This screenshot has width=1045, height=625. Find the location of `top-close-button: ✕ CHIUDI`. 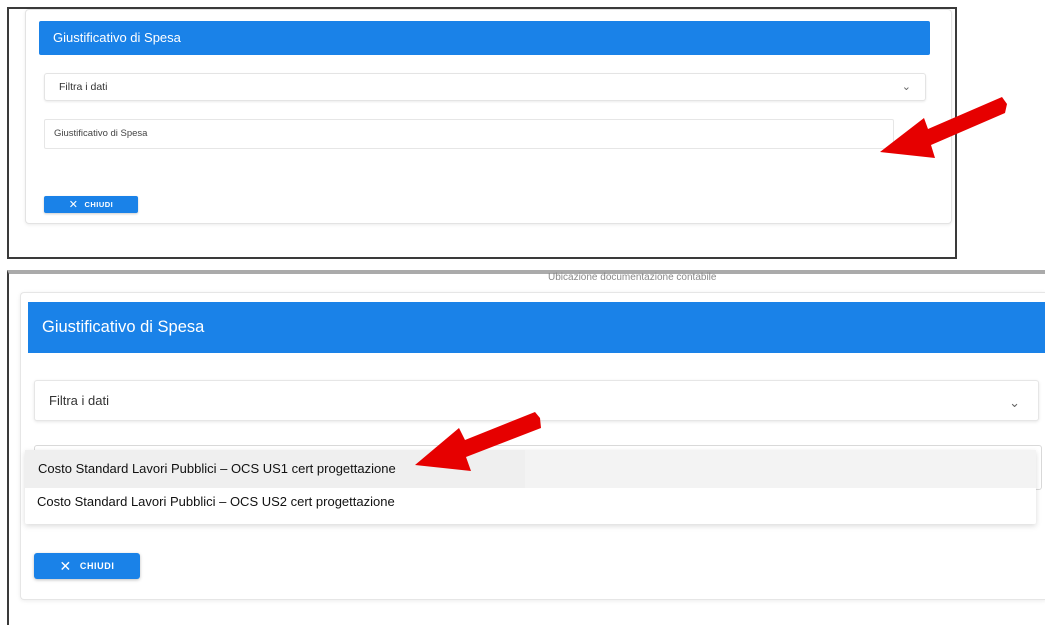

top-close-button: ✕ CHIUDI is located at coordinates (91, 204).